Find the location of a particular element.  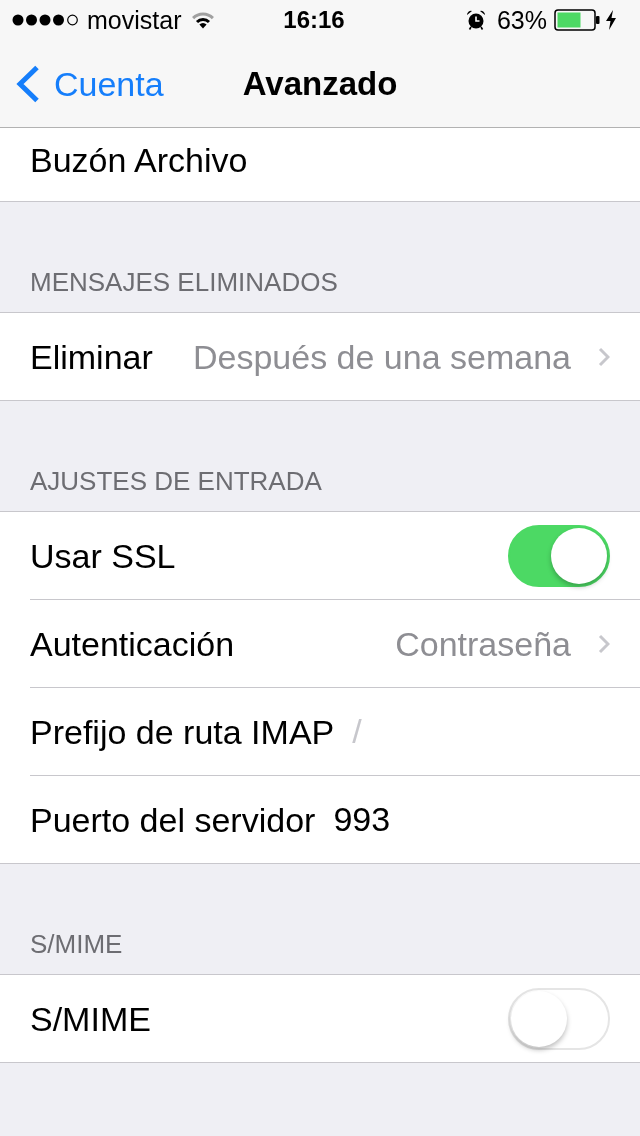

section-header: AJUSTES DE ENTRADA is located at coordinates (176, 481).